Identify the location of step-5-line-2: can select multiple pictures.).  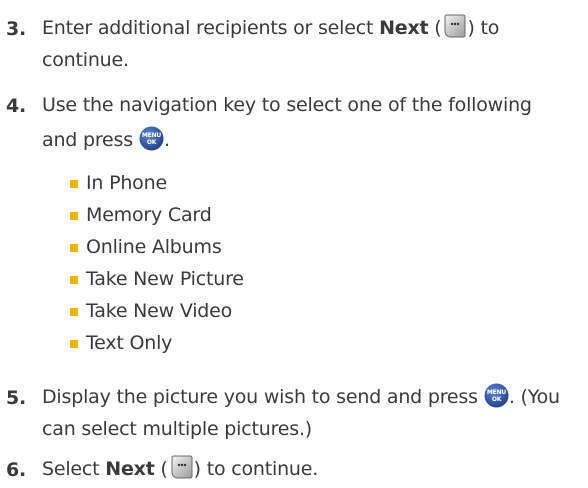
(177, 429).